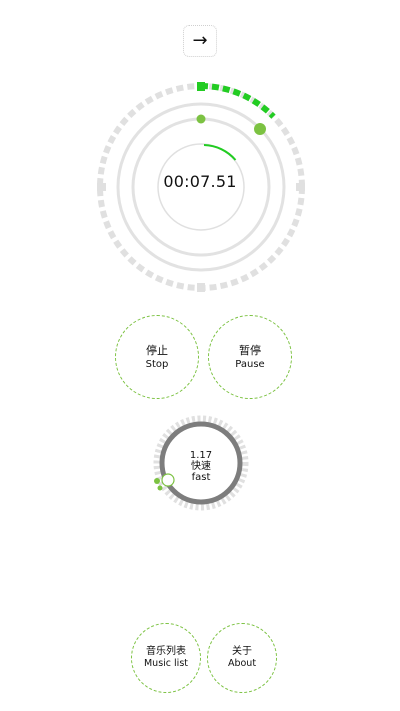 This screenshot has height=711, width=400. I want to click on outer-top-tick, so click(201, 86).